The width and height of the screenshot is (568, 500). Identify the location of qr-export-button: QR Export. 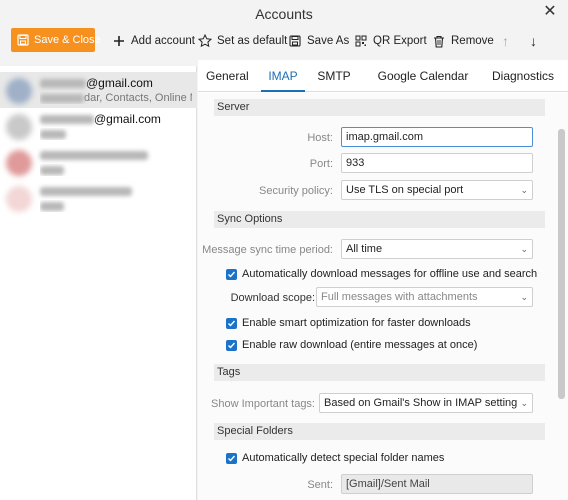
(390, 41).